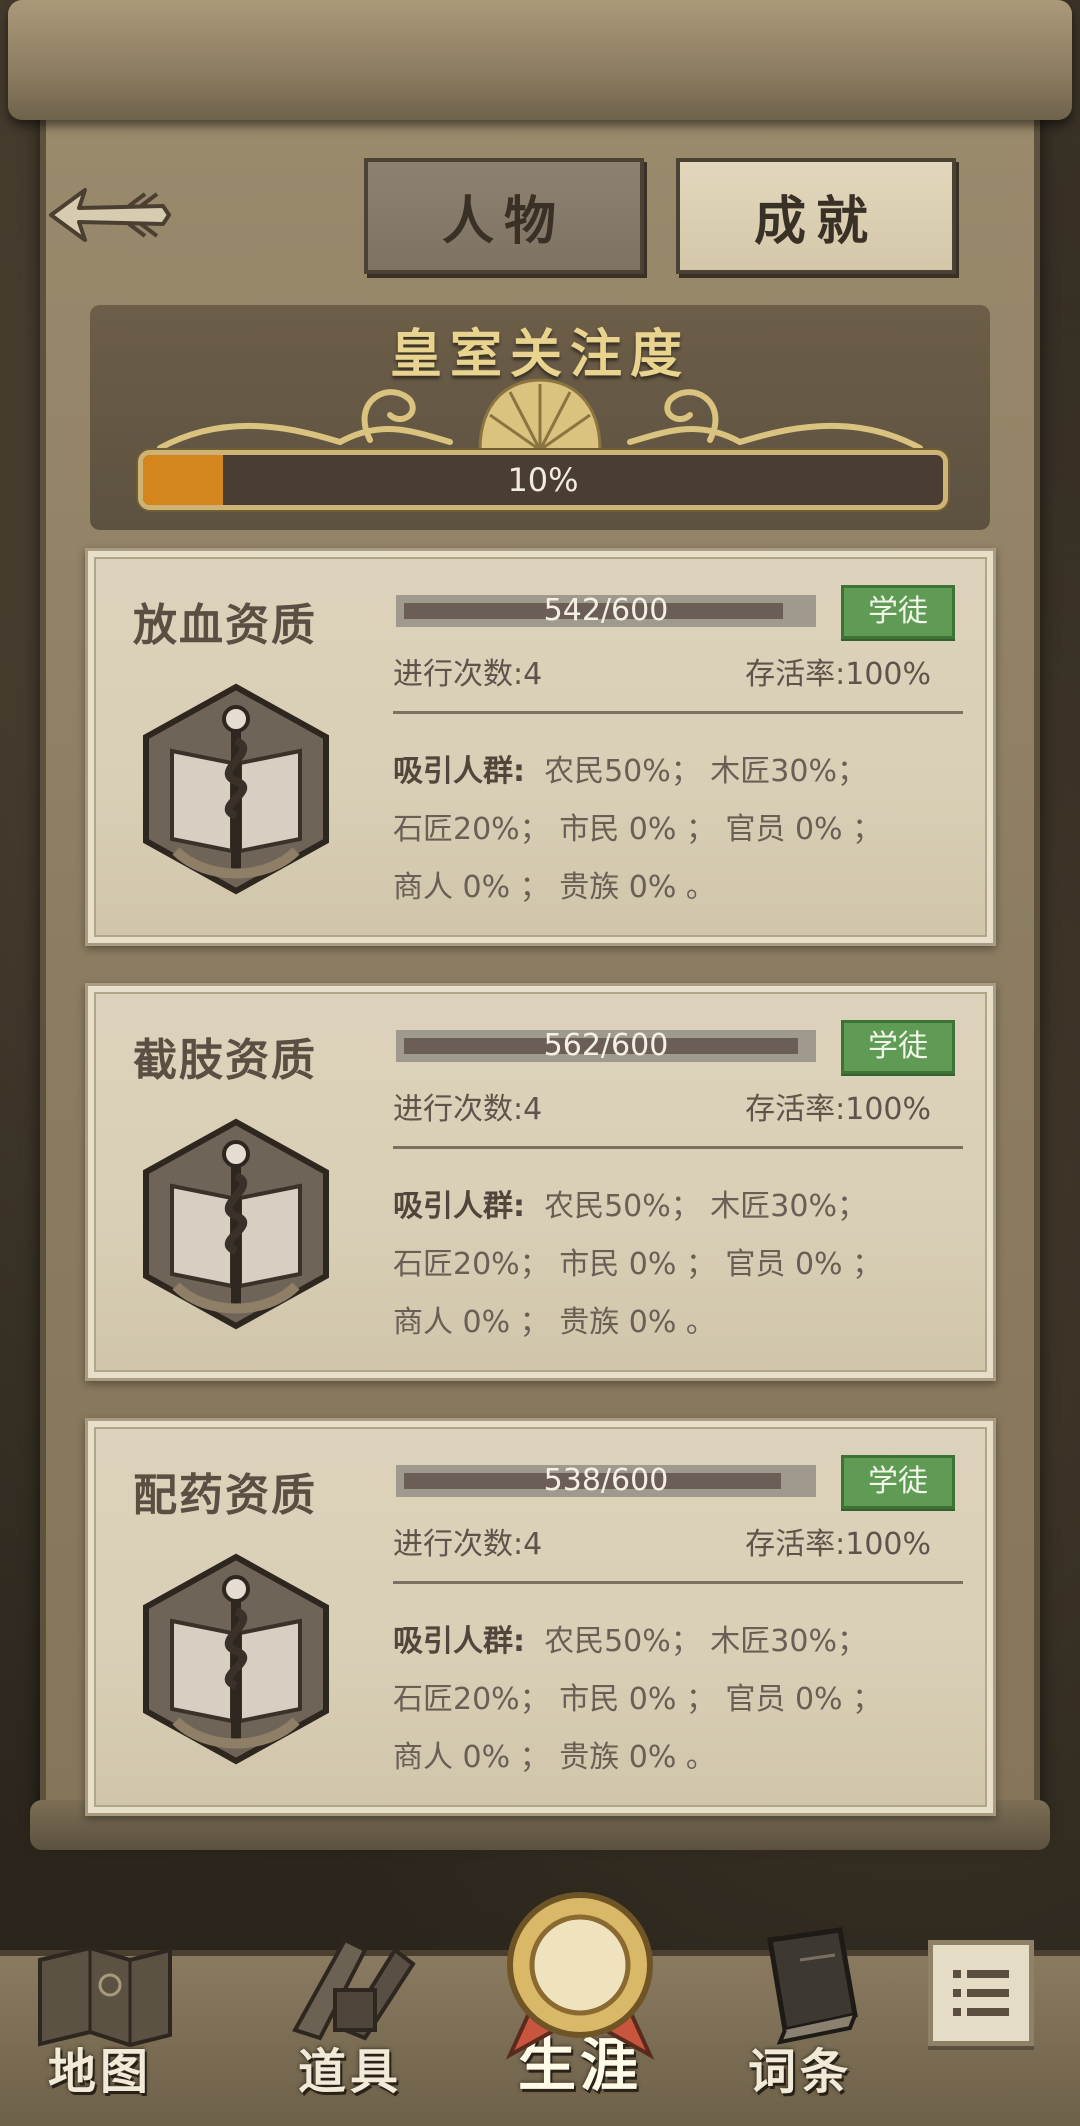 The image size is (1080, 2126). I want to click on map-icon, so click(105, 1996).